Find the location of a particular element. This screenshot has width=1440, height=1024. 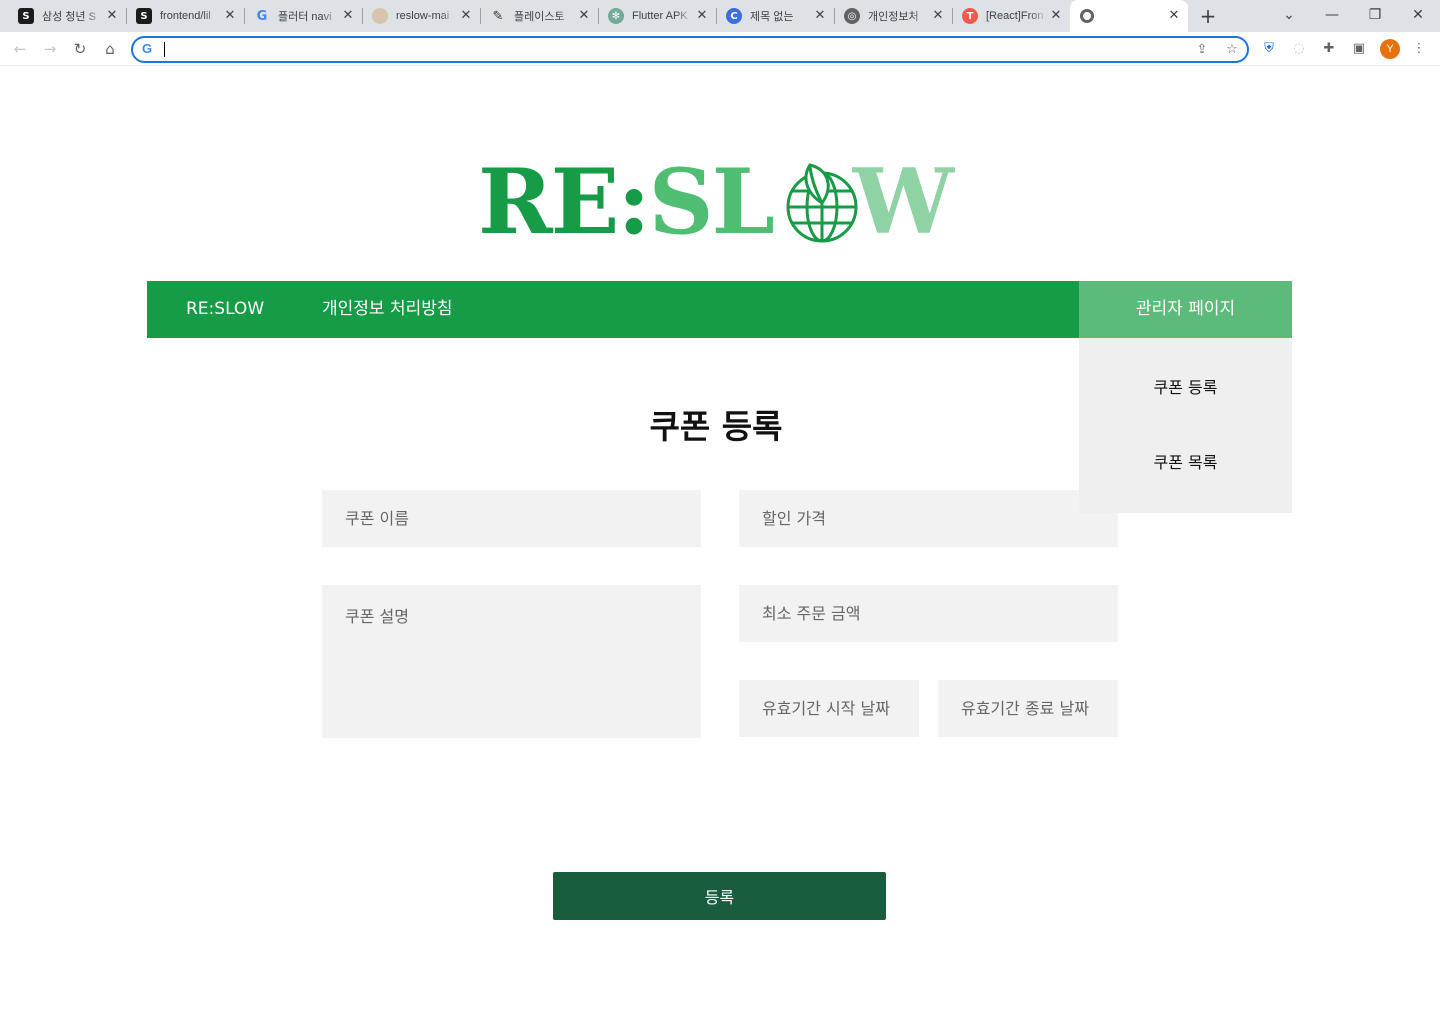

register-button: 등록 is located at coordinates (719, 896).